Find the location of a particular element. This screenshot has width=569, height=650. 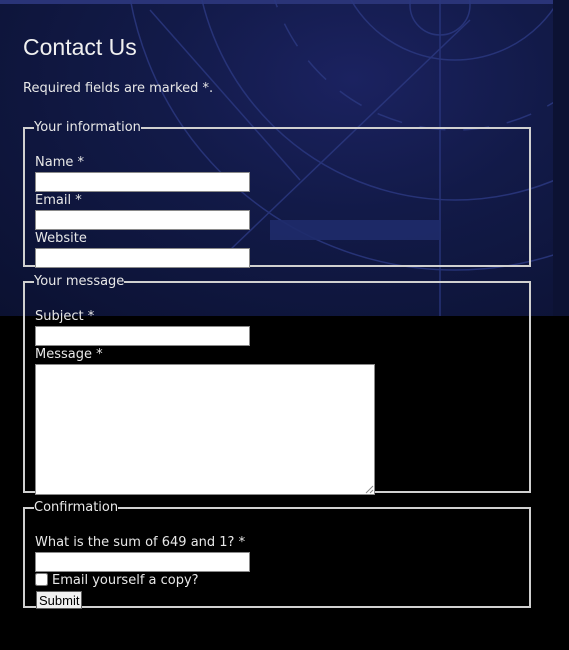

captcha-label: What is the sum of 649 and 1? * is located at coordinates (140, 542).